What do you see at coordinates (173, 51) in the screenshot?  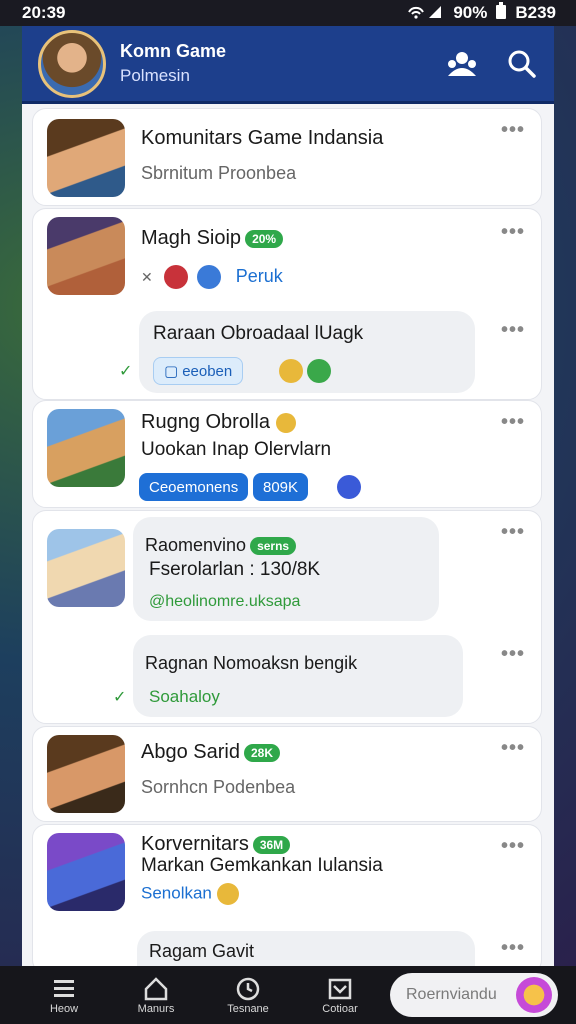 I see `app-title: Komn Game` at bounding box center [173, 51].